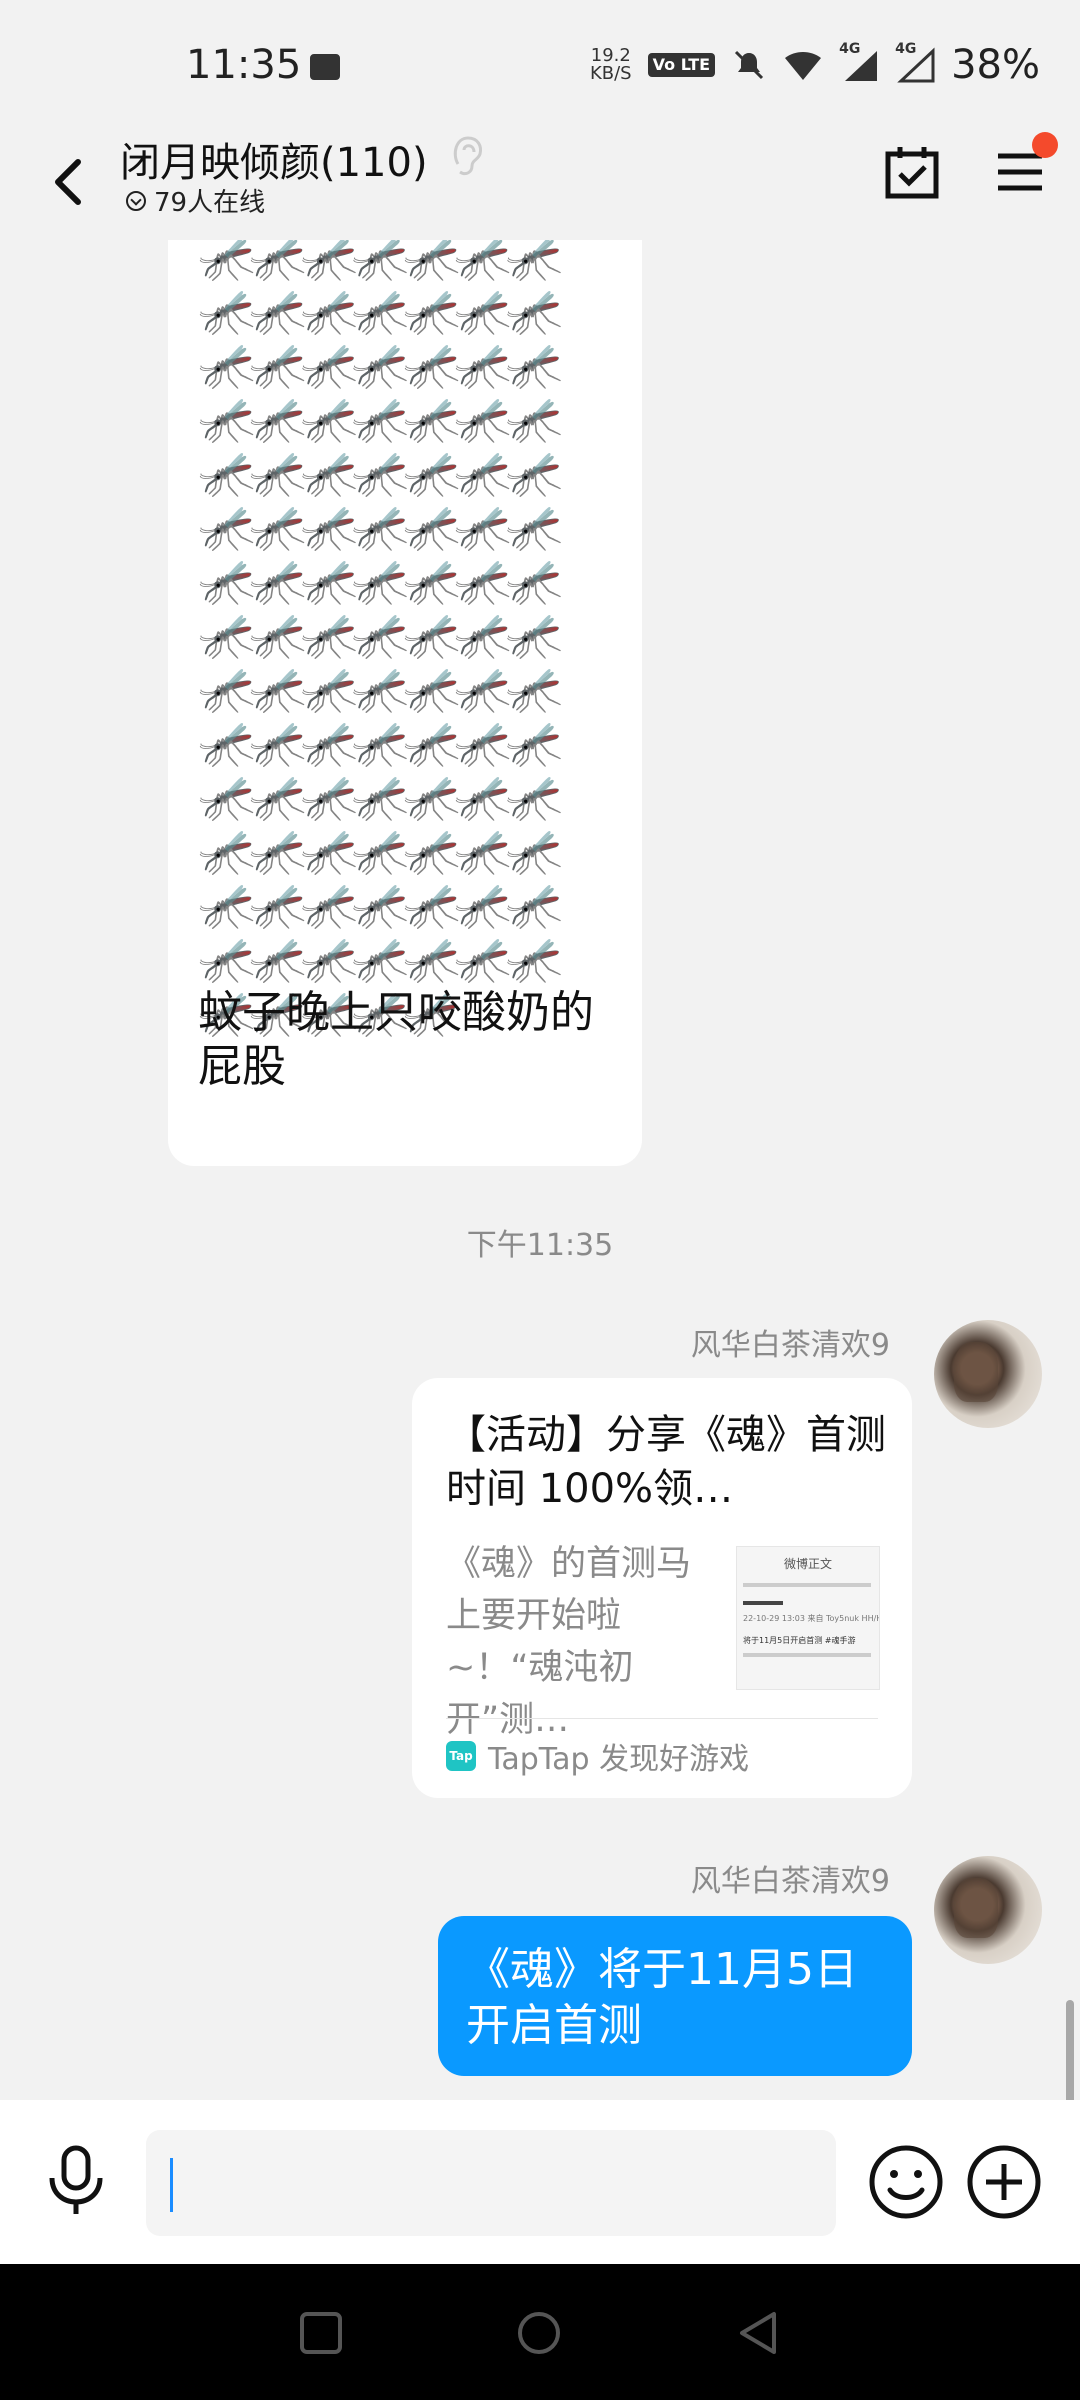 The width and height of the screenshot is (1080, 2400). I want to click on wifi-icon, so click(803, 66).